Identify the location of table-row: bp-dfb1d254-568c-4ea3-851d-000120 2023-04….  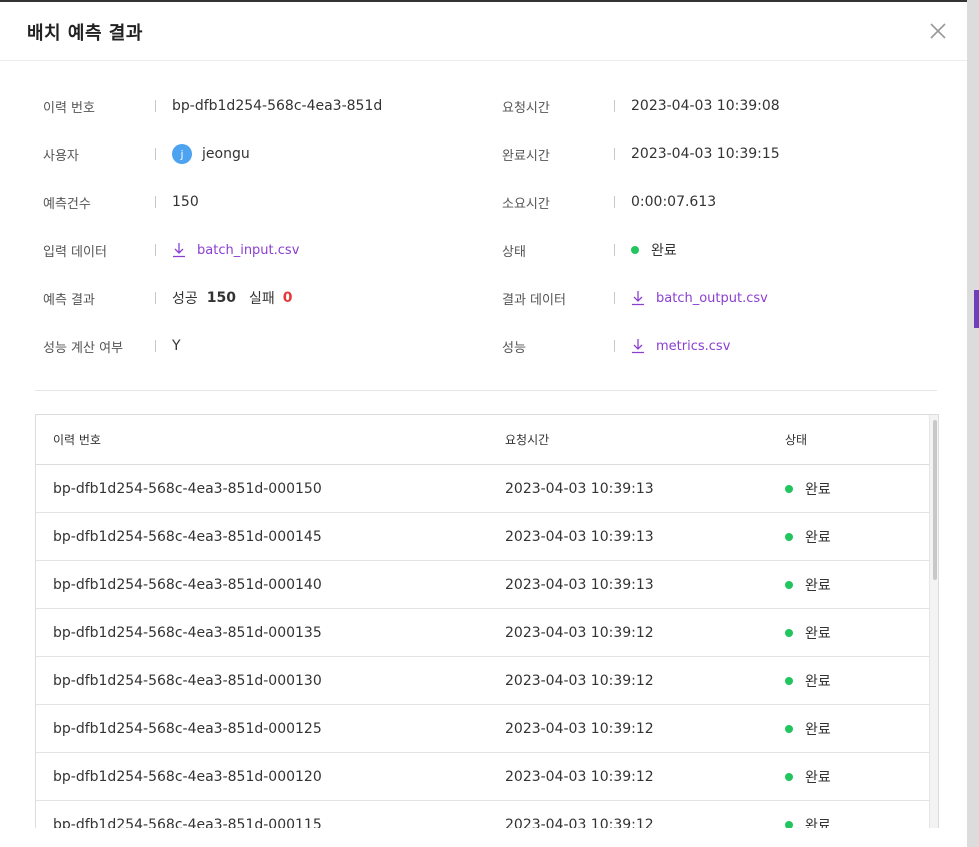
(487, 777).